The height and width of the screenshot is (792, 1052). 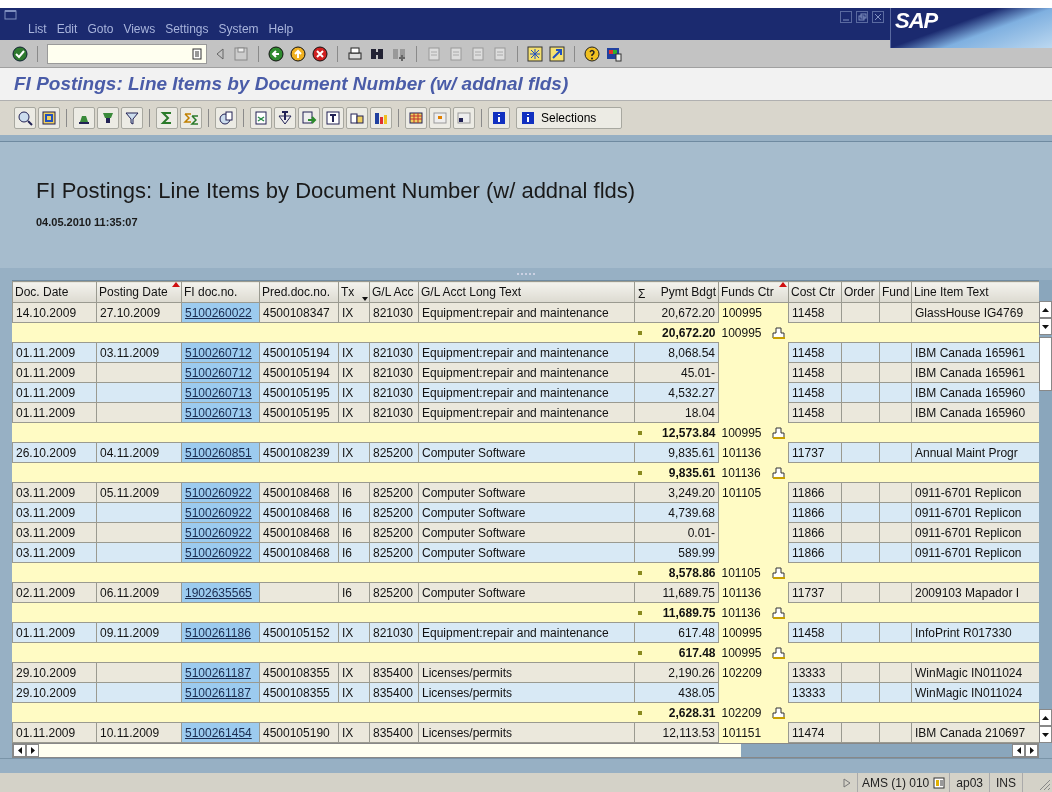 I want to click on column-header: FI doc.no., so click(x=220, y=292).